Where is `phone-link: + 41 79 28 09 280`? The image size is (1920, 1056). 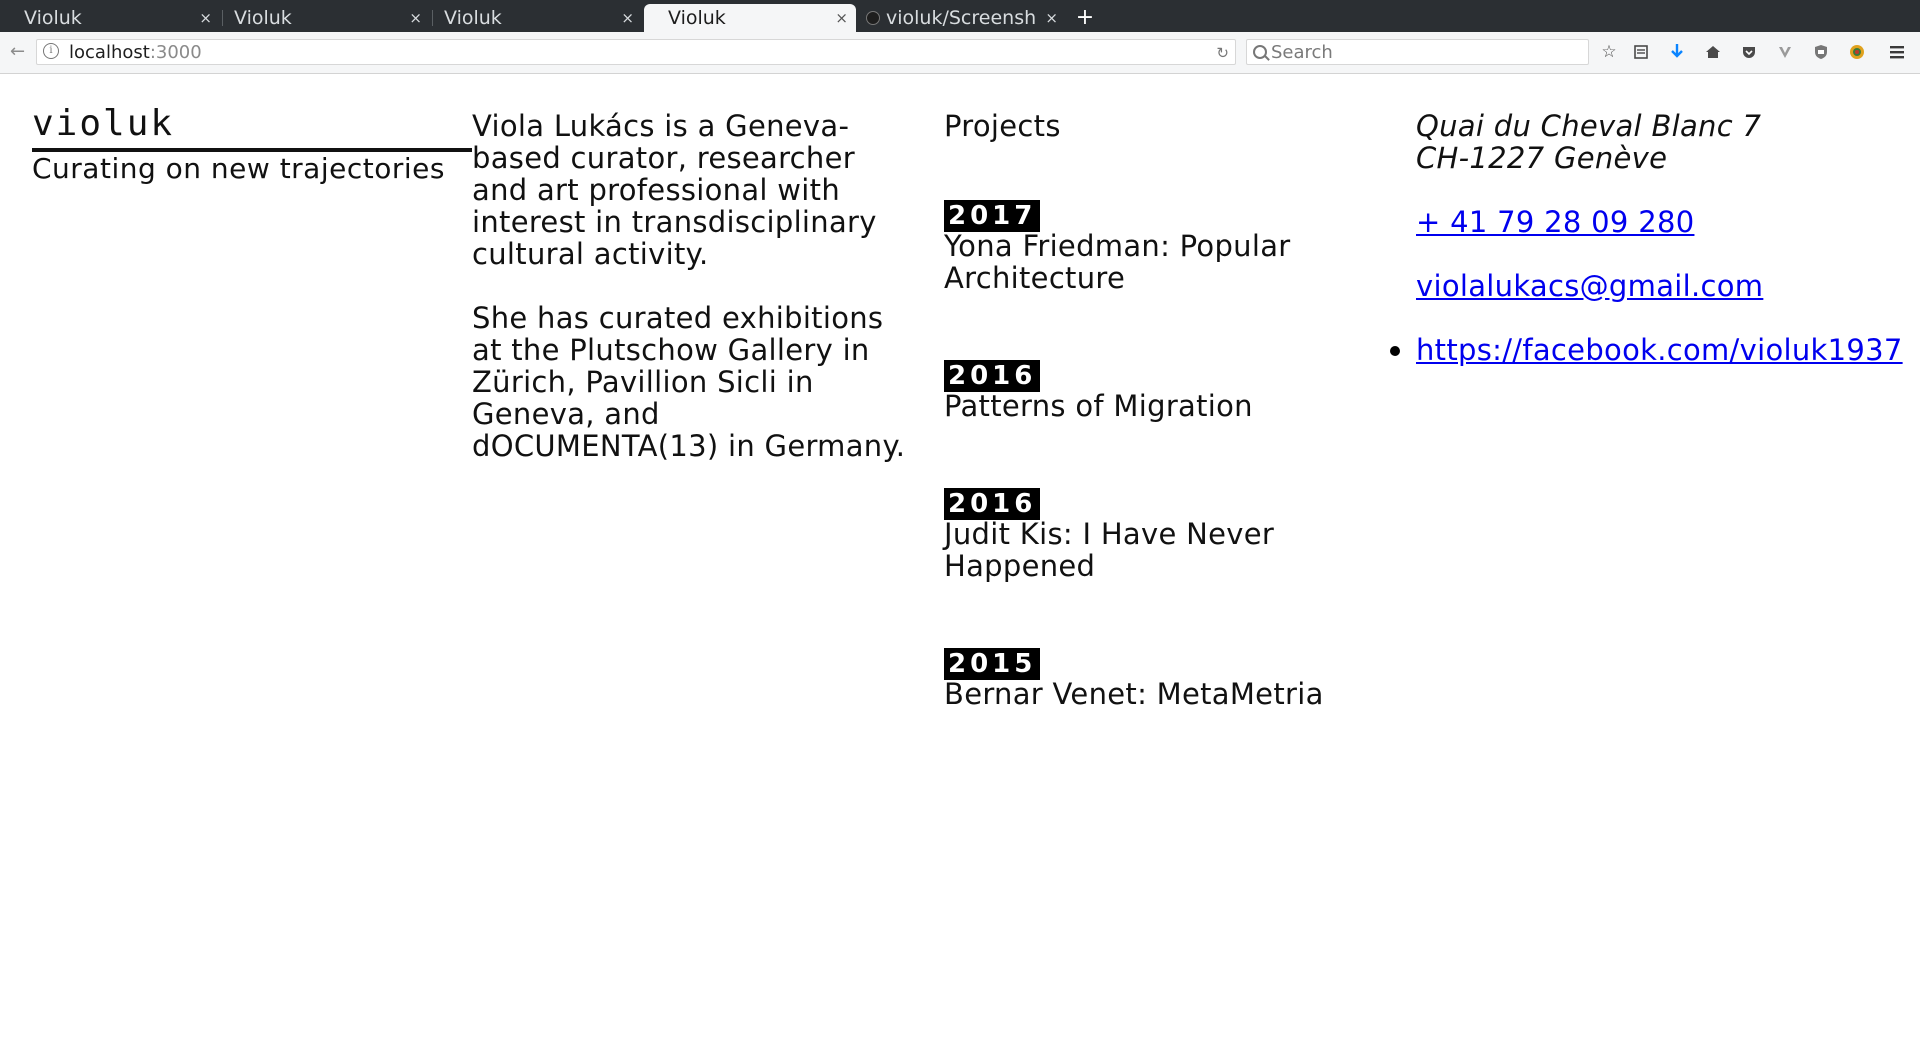 phone-link: + 41 79 28 09 280 is located at coordinates (1656, 222).